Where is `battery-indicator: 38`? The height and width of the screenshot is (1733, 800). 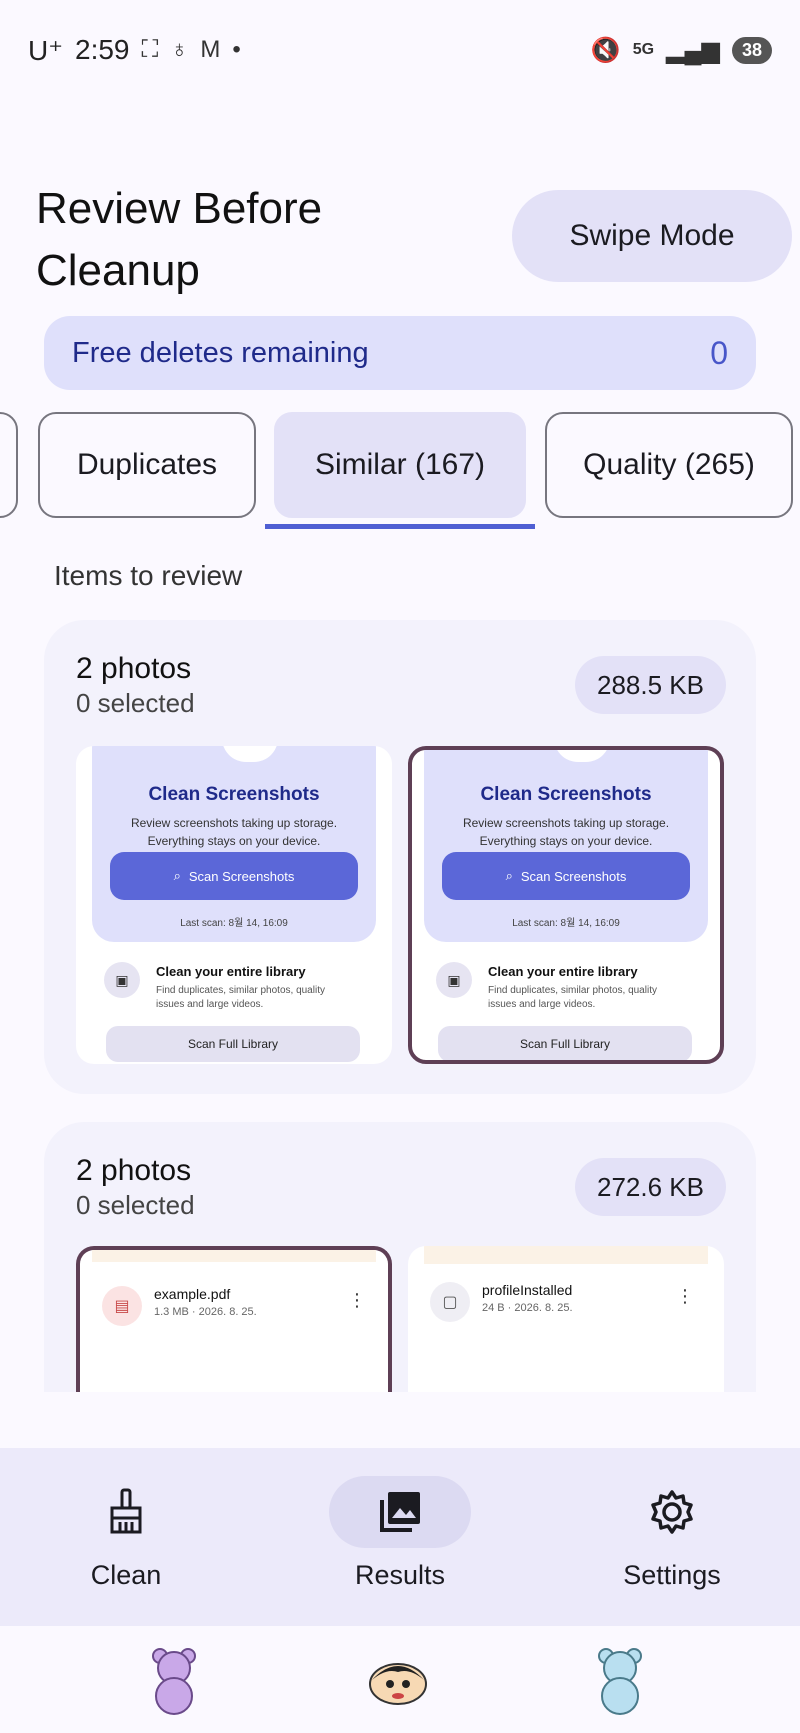 battery-indicator: 38 is located at coordinates (751, 50).